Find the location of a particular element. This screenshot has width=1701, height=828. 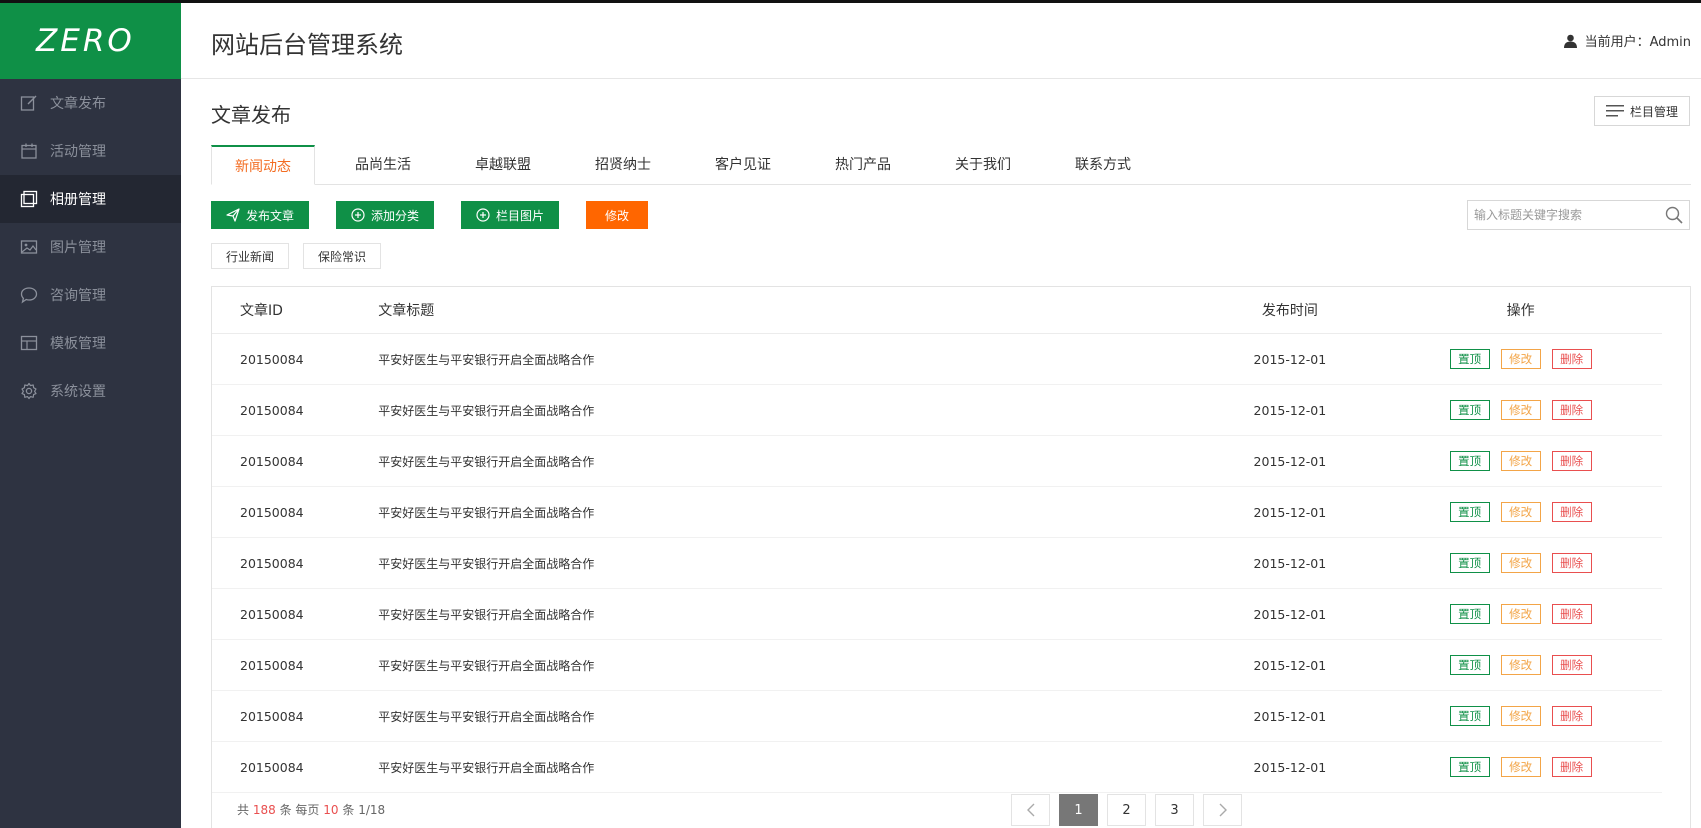

tab-5: 客户见证 is located at coordinates (743, 164).